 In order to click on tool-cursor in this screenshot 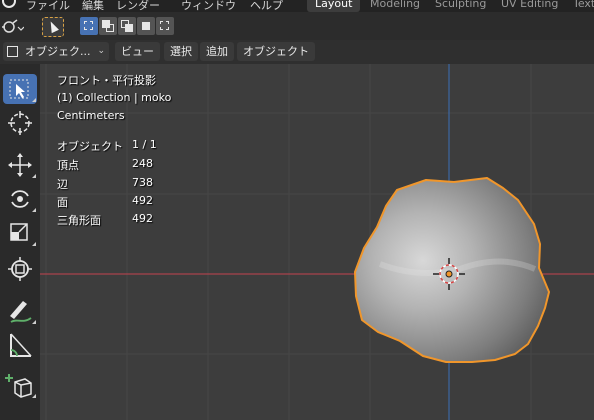, I will do `click(20, 123)`.